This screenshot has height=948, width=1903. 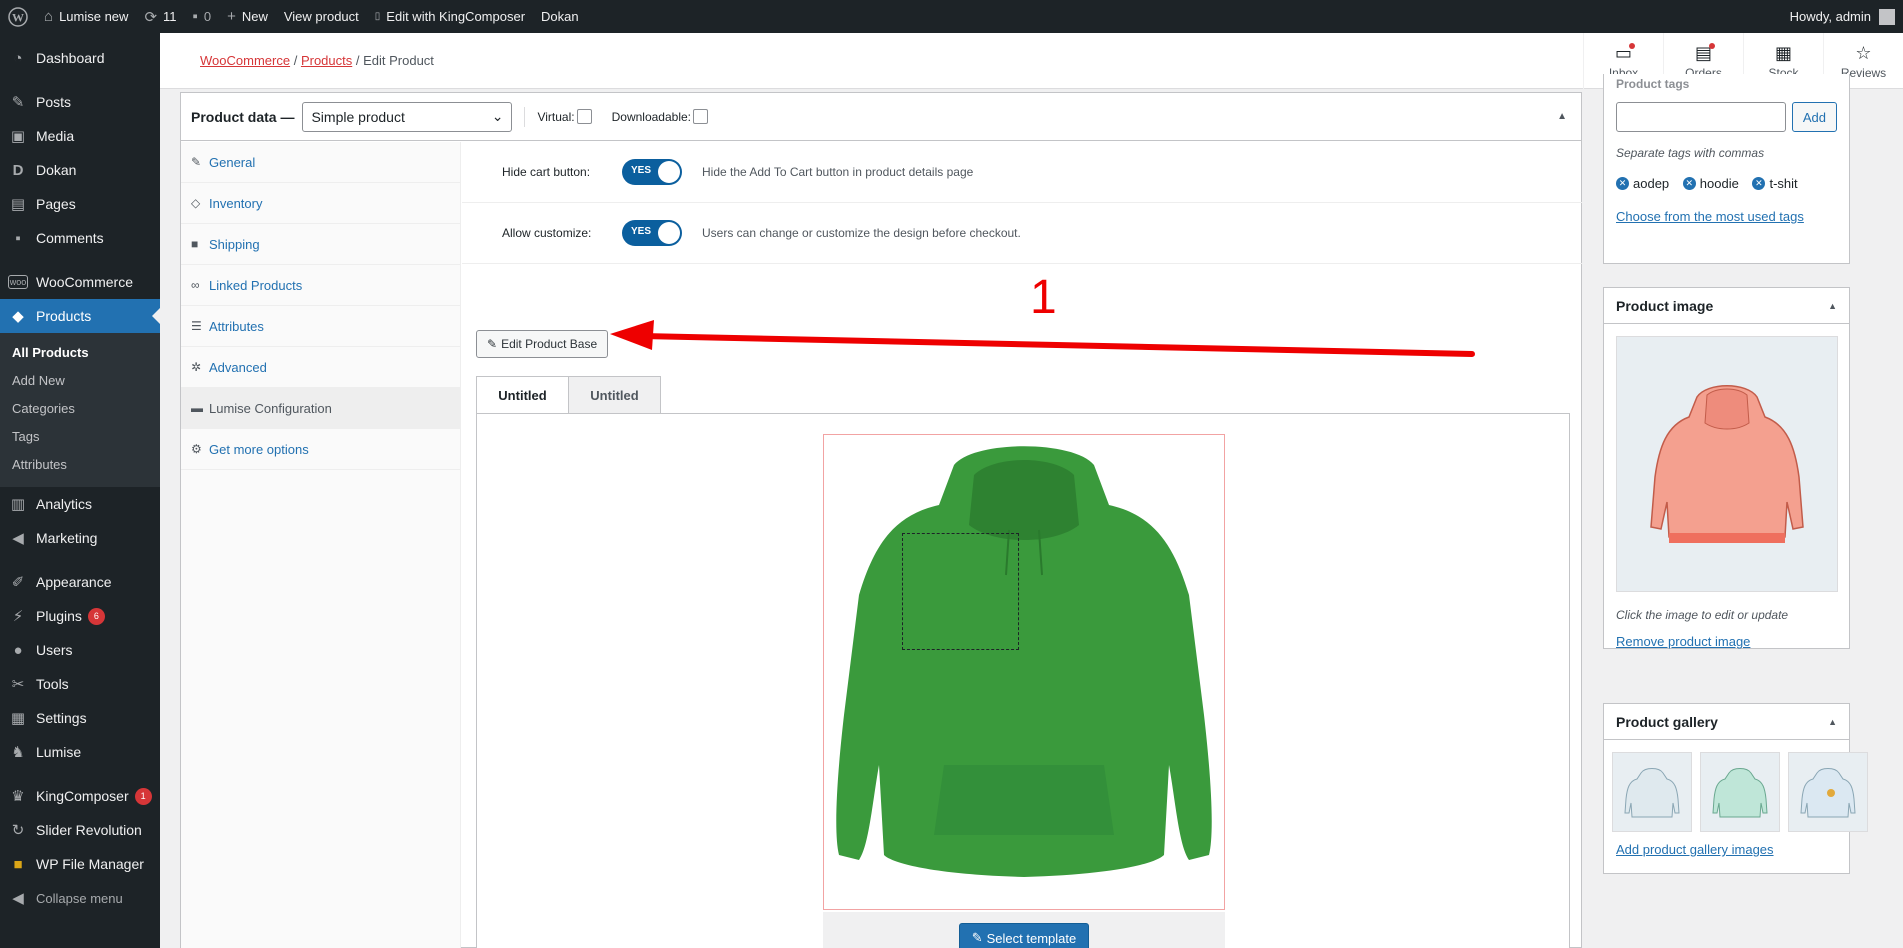 What do you see at coordinates (1727, 464) in the screenshot?
I see `product-image` at bounding box center [1727, 464].